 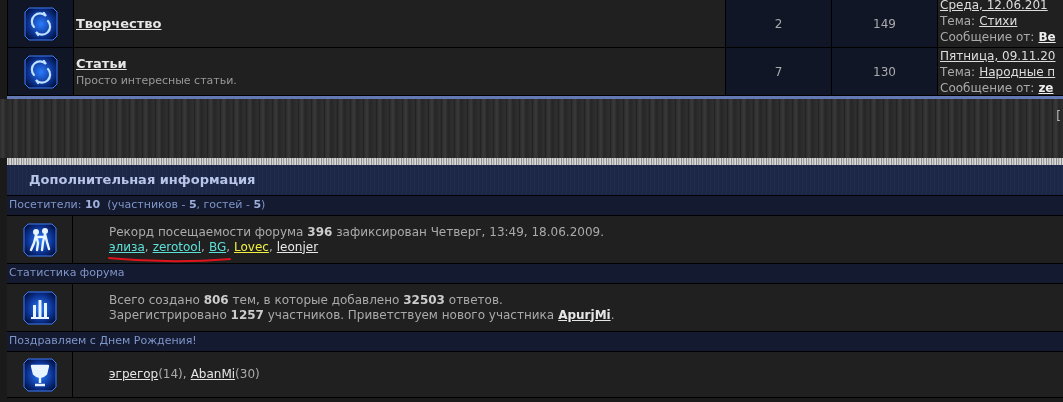 What do you see at coordinates (297, 247) in the screenshot?
I see `user-link: leonjer` at bounding box center [297, 247].